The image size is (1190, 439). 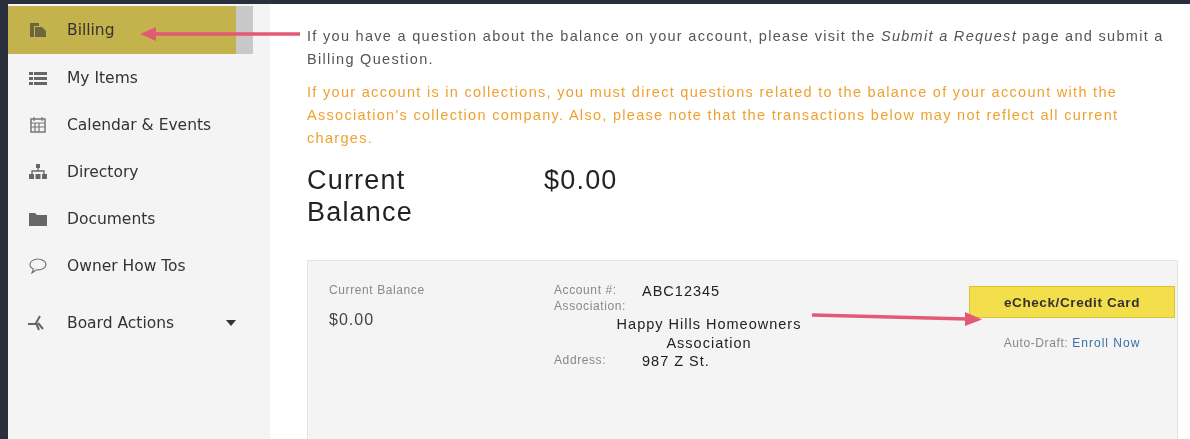 What do you see at coordinates (360, 196) in the screenshot?
I see `balance-heading: Current Balance` at bounding box center [360, 196].